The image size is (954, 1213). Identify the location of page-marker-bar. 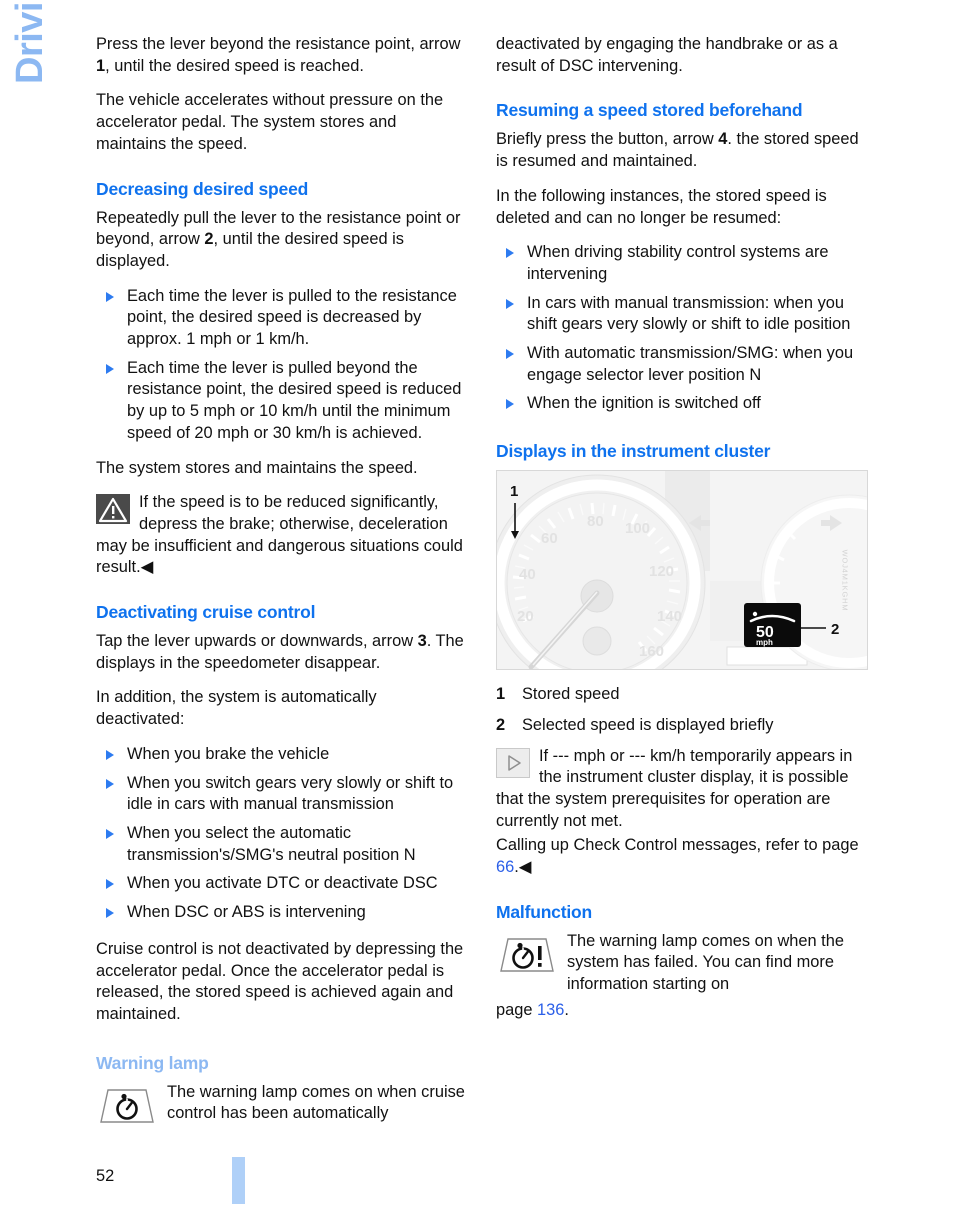
(238, 1180).